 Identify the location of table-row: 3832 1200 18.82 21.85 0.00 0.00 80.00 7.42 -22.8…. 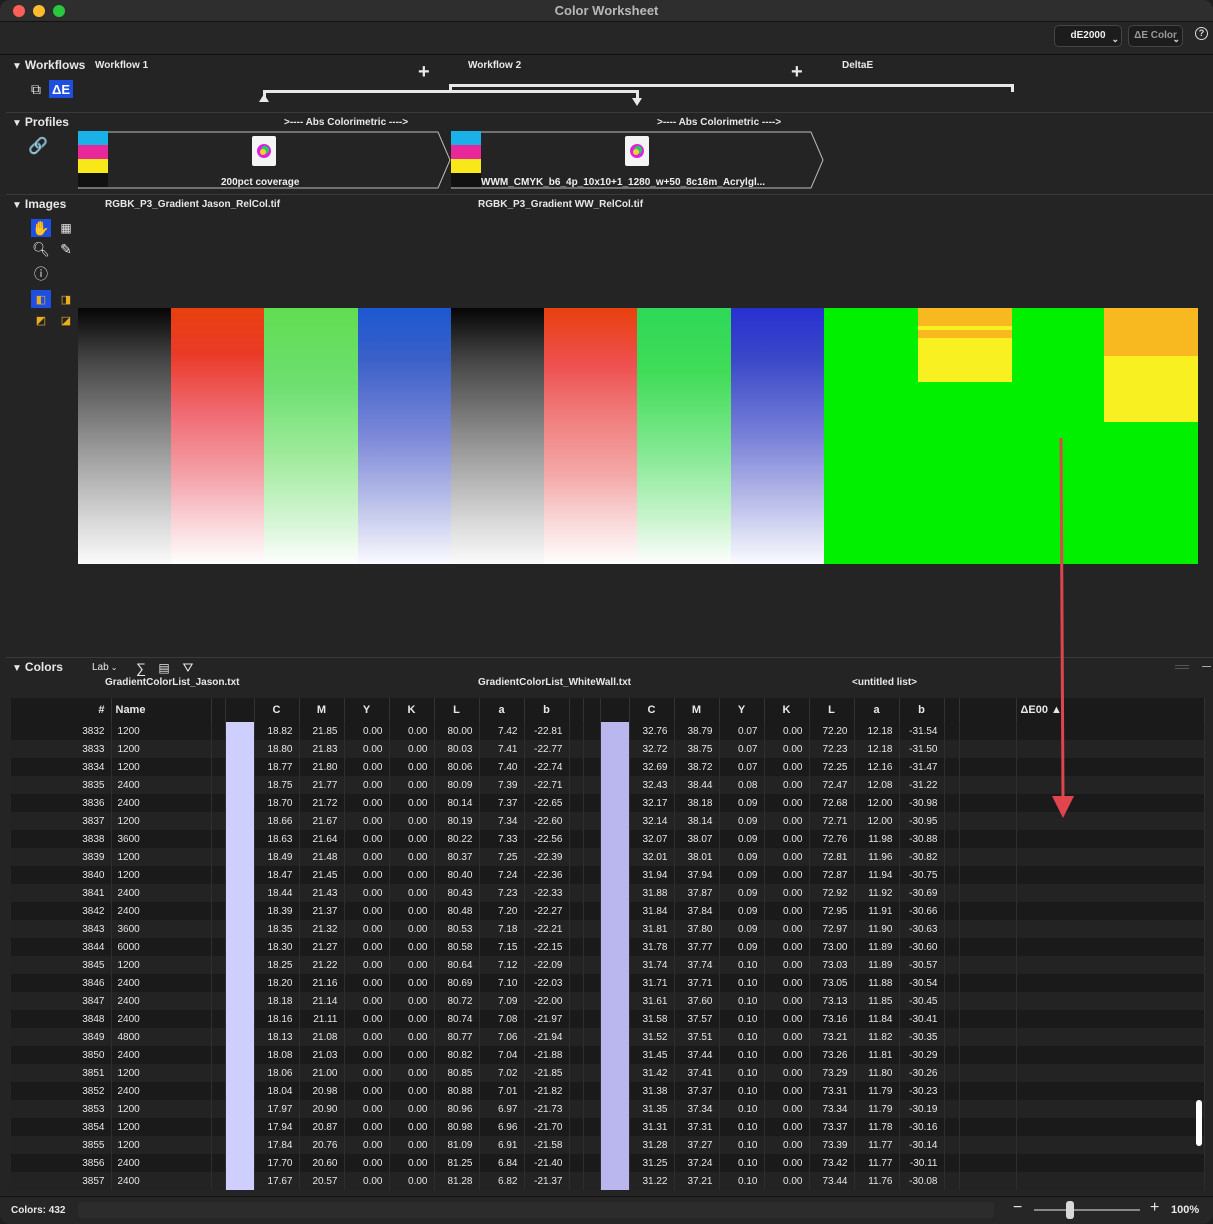
(608, 731).